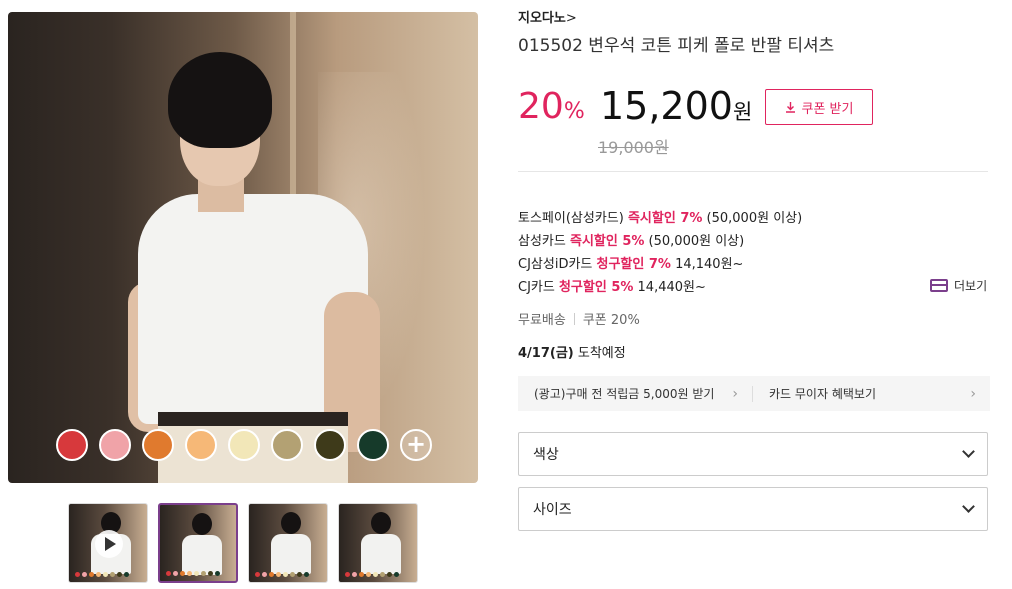  I want to click on arrival-date: 4/17(금), so click(546, 353).